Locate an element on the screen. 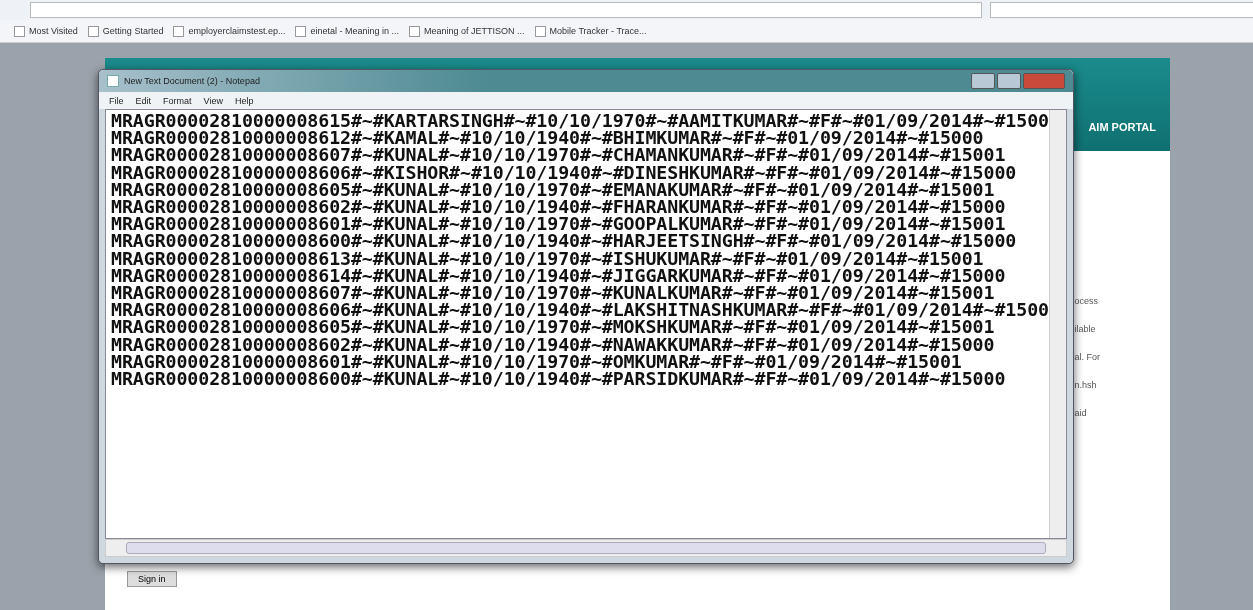 The image size is (1253, 610). address-field is located at coordinates (506, 10).